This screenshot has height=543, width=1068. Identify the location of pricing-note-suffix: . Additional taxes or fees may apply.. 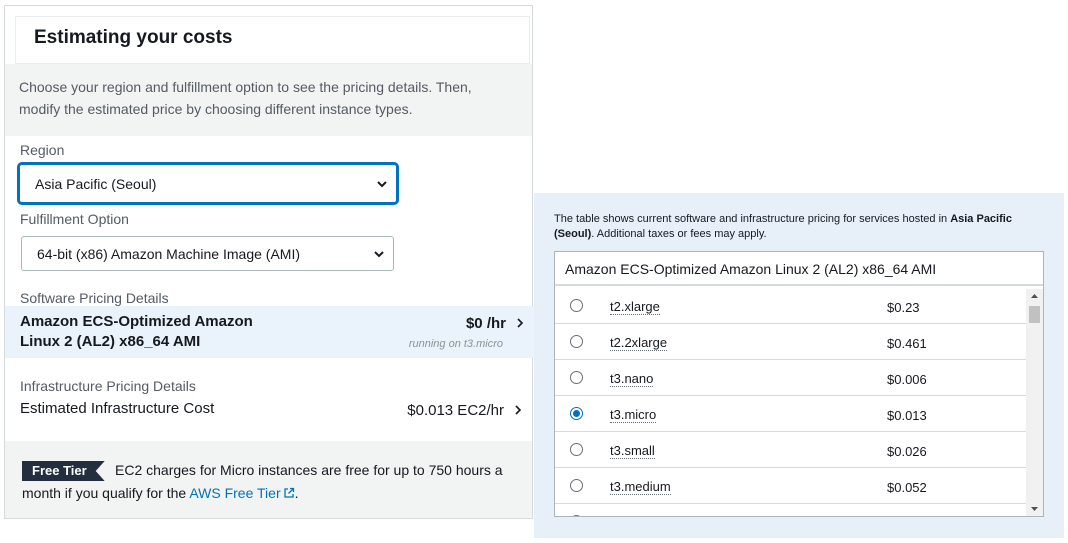
(679, 234).